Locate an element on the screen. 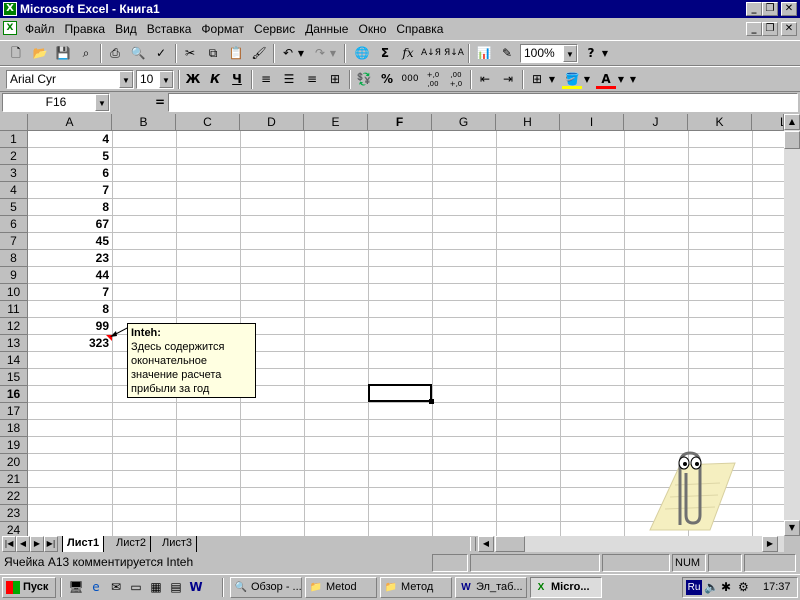  scroll-right-icon: ▶ is located at coordinates (770, 544).